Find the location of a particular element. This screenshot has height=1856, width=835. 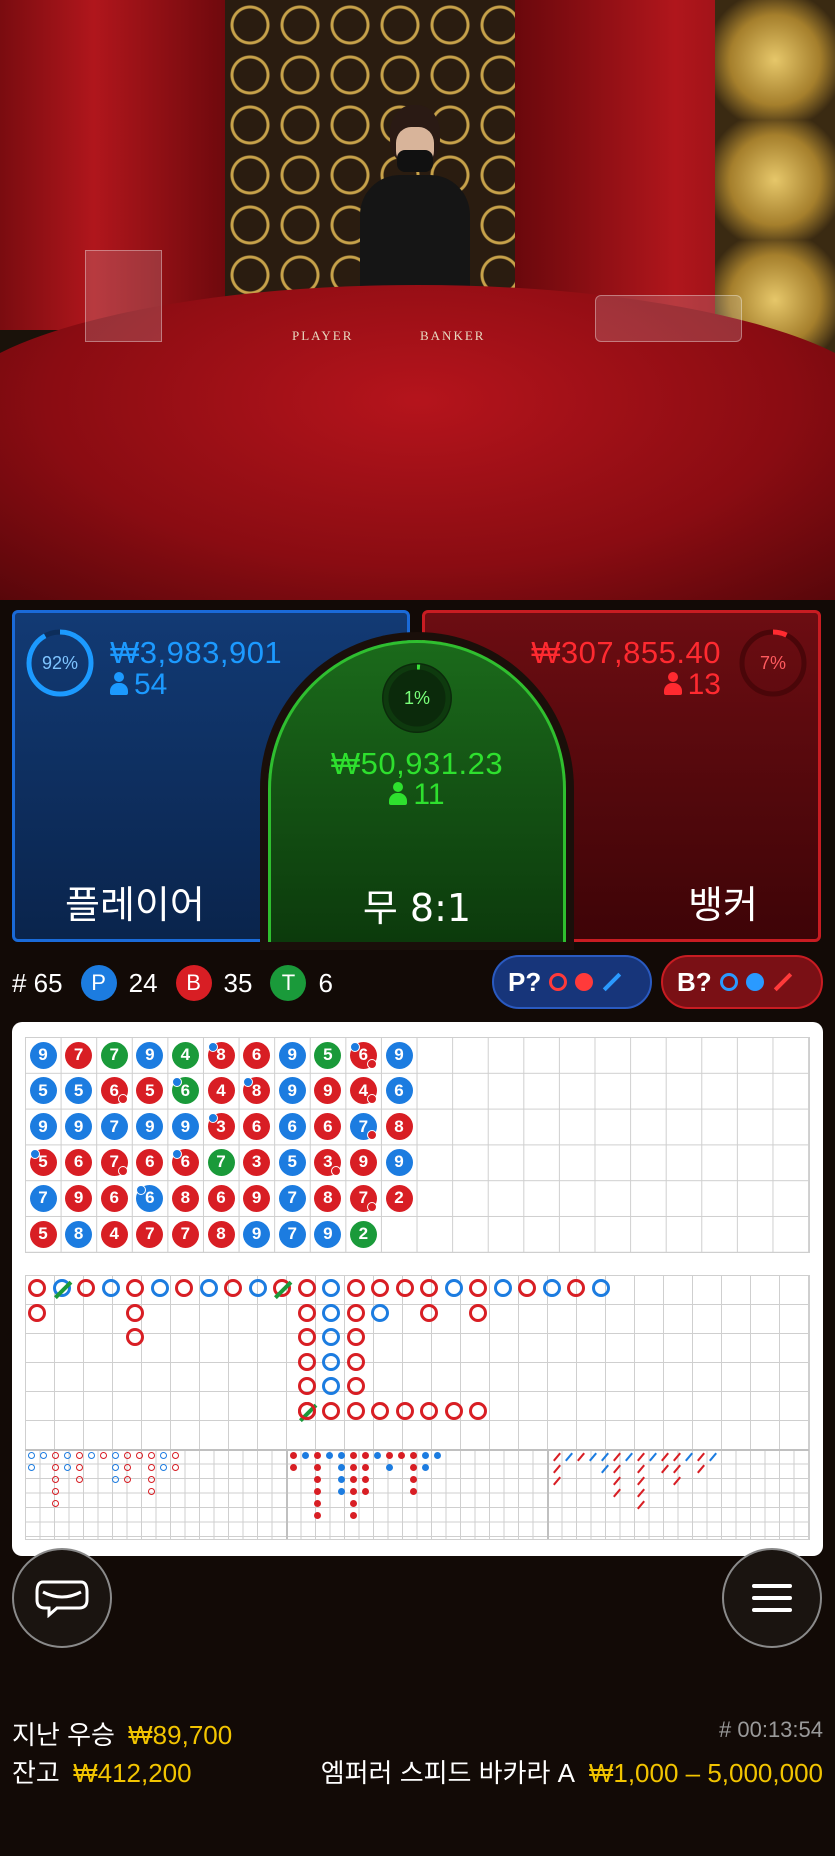

big-eye-red-icon is located at coordinates (558, 982).